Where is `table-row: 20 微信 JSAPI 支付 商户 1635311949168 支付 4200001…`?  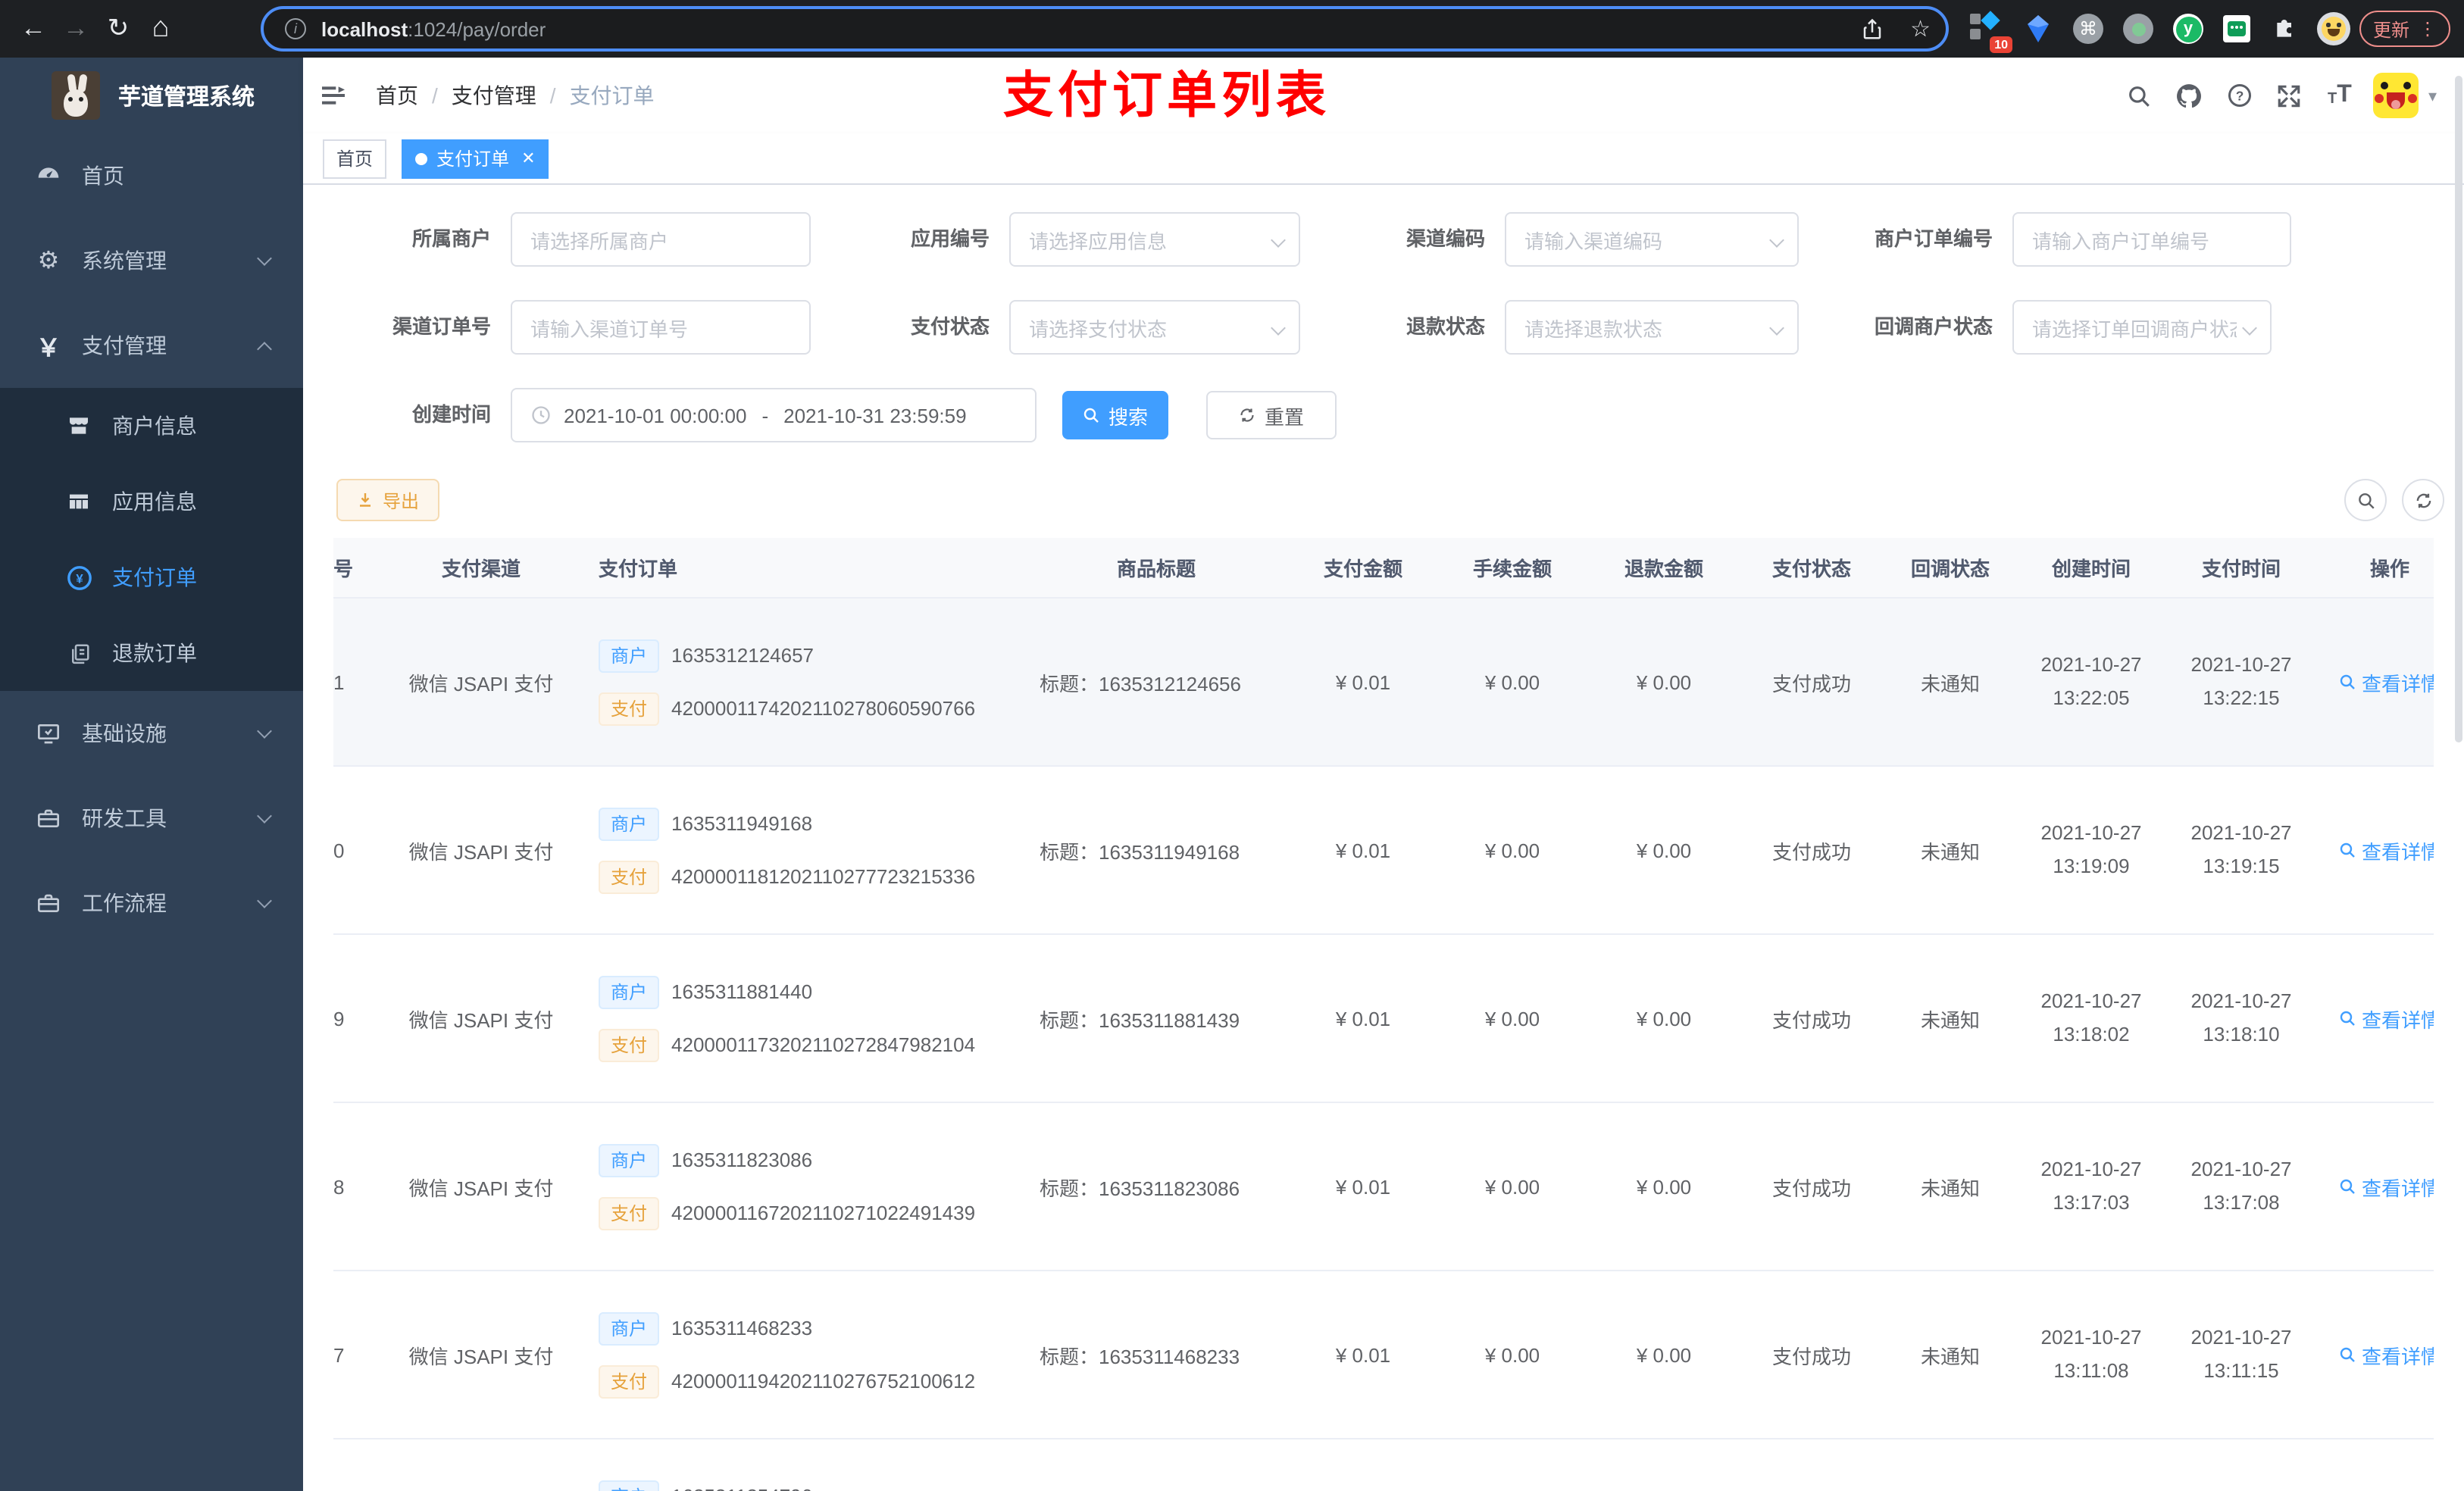
table-row: 20 微信 JSAPI 支付 商户 1635311949168 支付 4200001… is located at coordinates (1383, 851).